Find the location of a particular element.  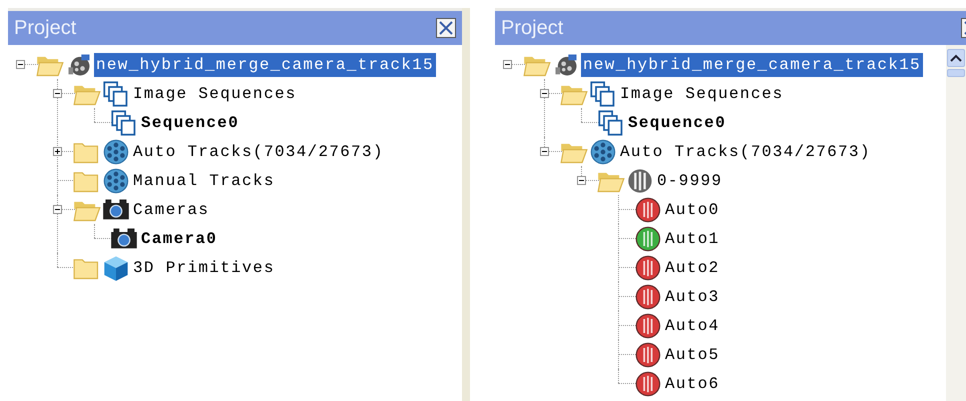

tree-item: Cameras is located at coordinates (171, 210).